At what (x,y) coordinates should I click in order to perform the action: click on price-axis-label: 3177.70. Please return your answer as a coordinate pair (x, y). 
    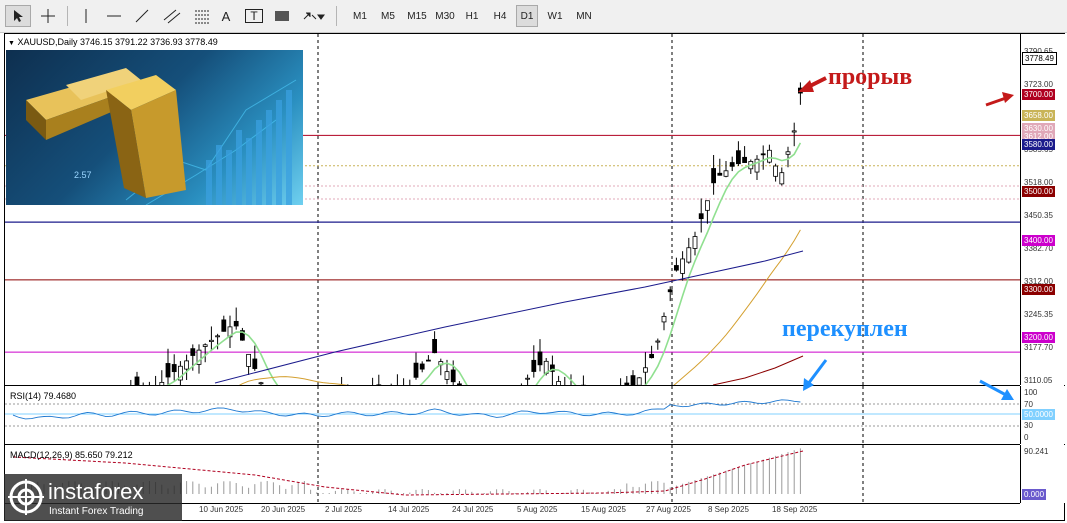
    Looking at the image, I should click on (1038, 347).